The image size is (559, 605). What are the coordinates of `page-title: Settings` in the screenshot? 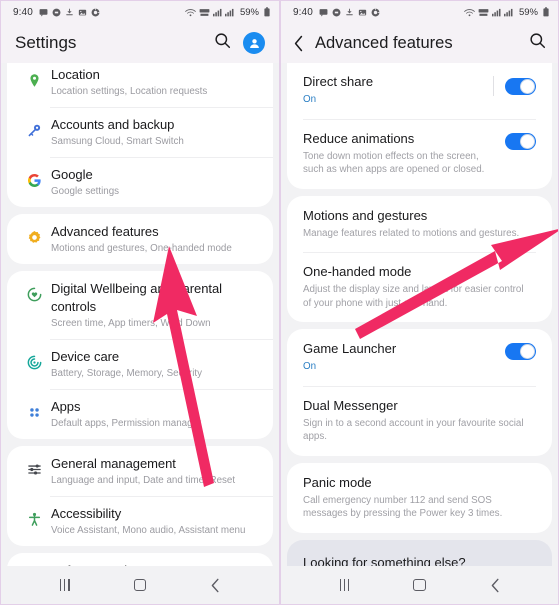 It's located at (46, 42).